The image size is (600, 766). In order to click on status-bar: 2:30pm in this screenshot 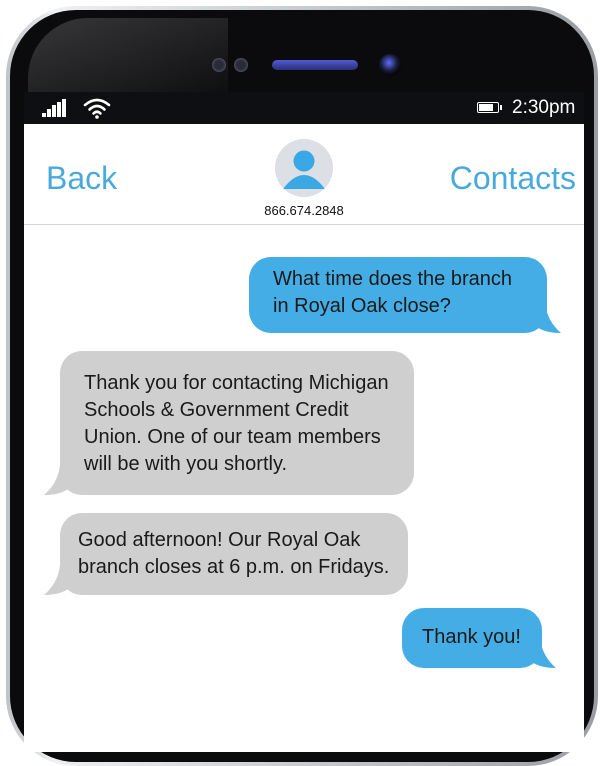, I will do `click(304, 108)`.